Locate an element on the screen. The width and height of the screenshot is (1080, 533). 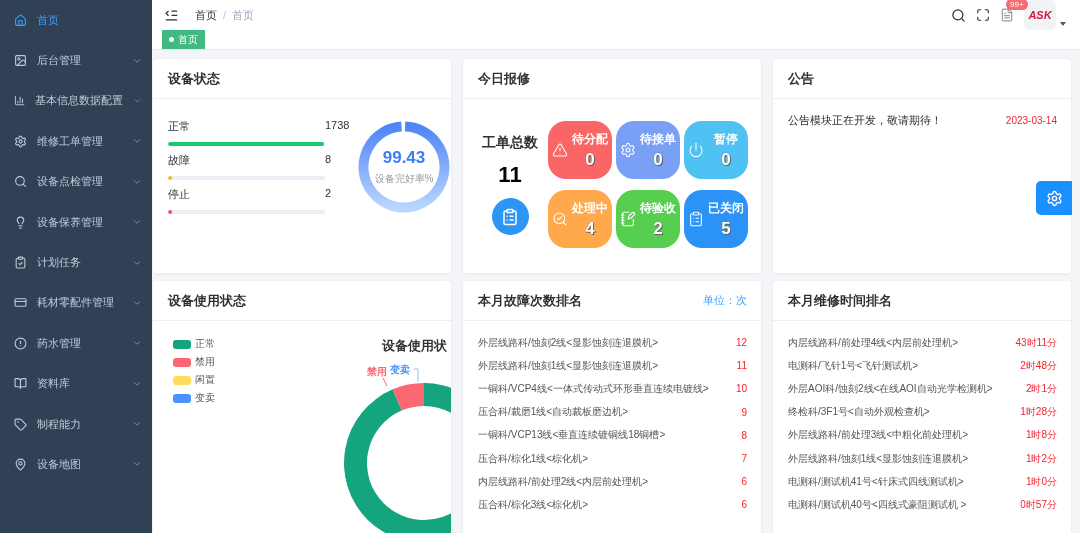
status-count: 1738 is located at coordinates (338, 126).